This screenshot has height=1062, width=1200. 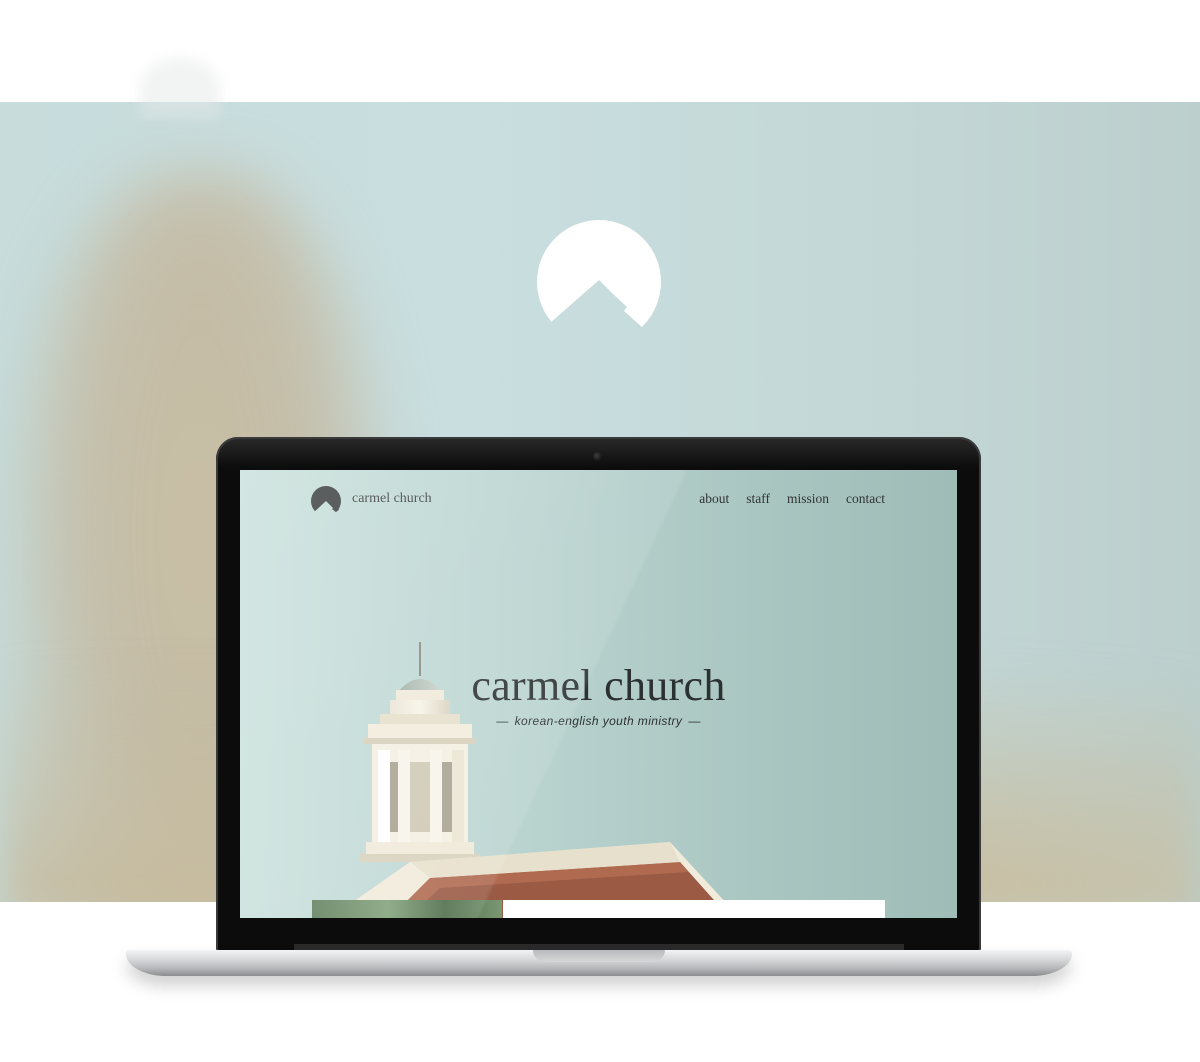 I want to click on hero-subtitle: korean-english youth ministry, so click(x=598, y=721).